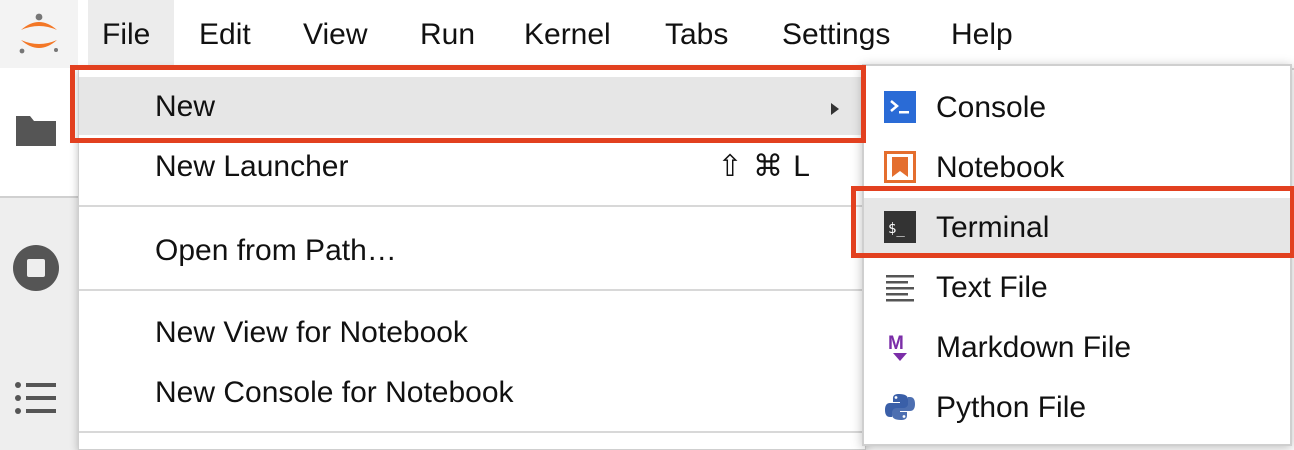  What do you see at coordinates (896, 343) in the screenshot?
I see `svg-text: M` at bounding box center [896, 343].